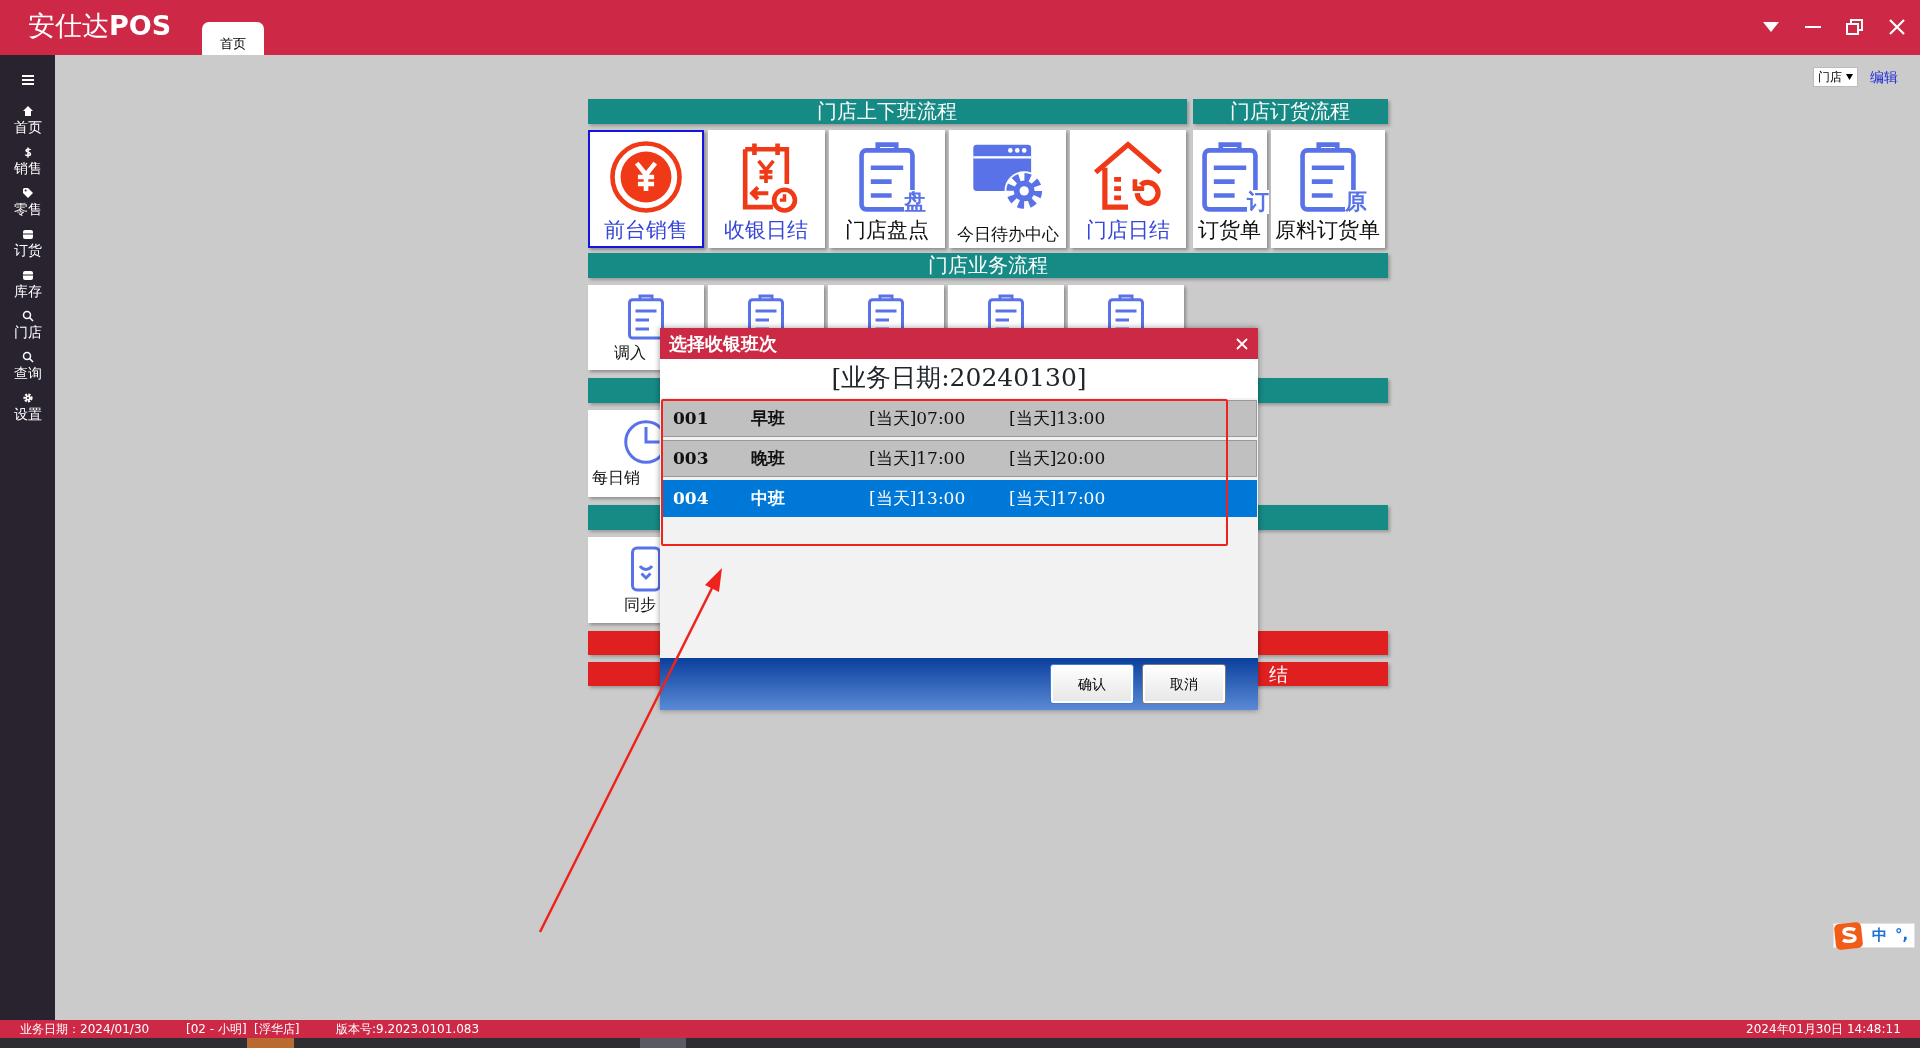  Describe the element at coordinates (100, 26) in the screenshot. I see `app-logo: 安仕达POS` at that location.